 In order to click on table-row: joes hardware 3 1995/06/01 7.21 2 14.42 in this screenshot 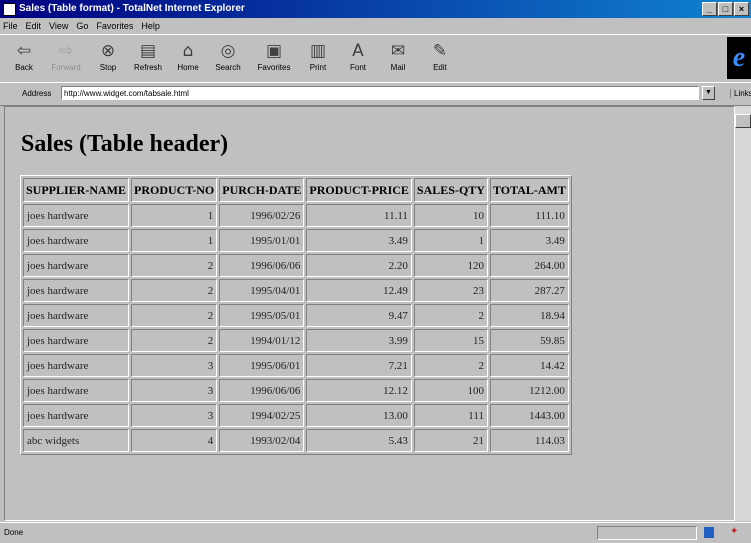, I will do `click(296, 365)`.